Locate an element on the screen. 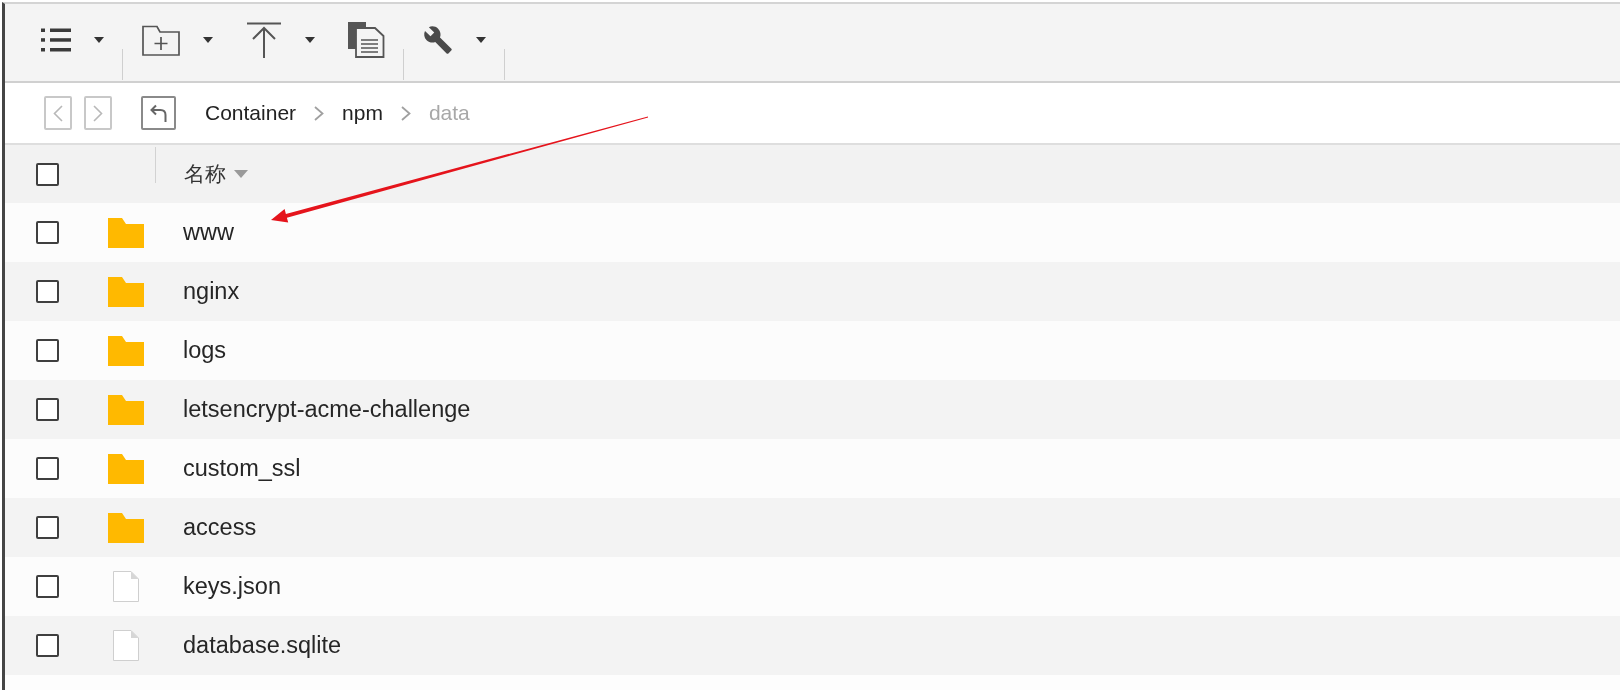  file-name: nginx is located at coordinates (211, 291).